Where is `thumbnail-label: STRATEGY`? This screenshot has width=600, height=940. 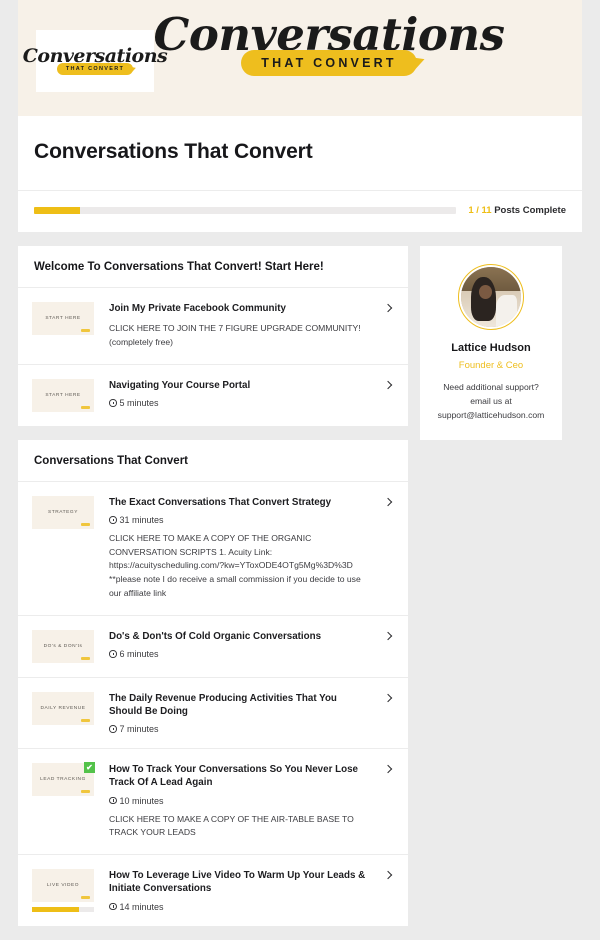
thumbnail-label: STRATEGY is located at coordinates (63, 512).